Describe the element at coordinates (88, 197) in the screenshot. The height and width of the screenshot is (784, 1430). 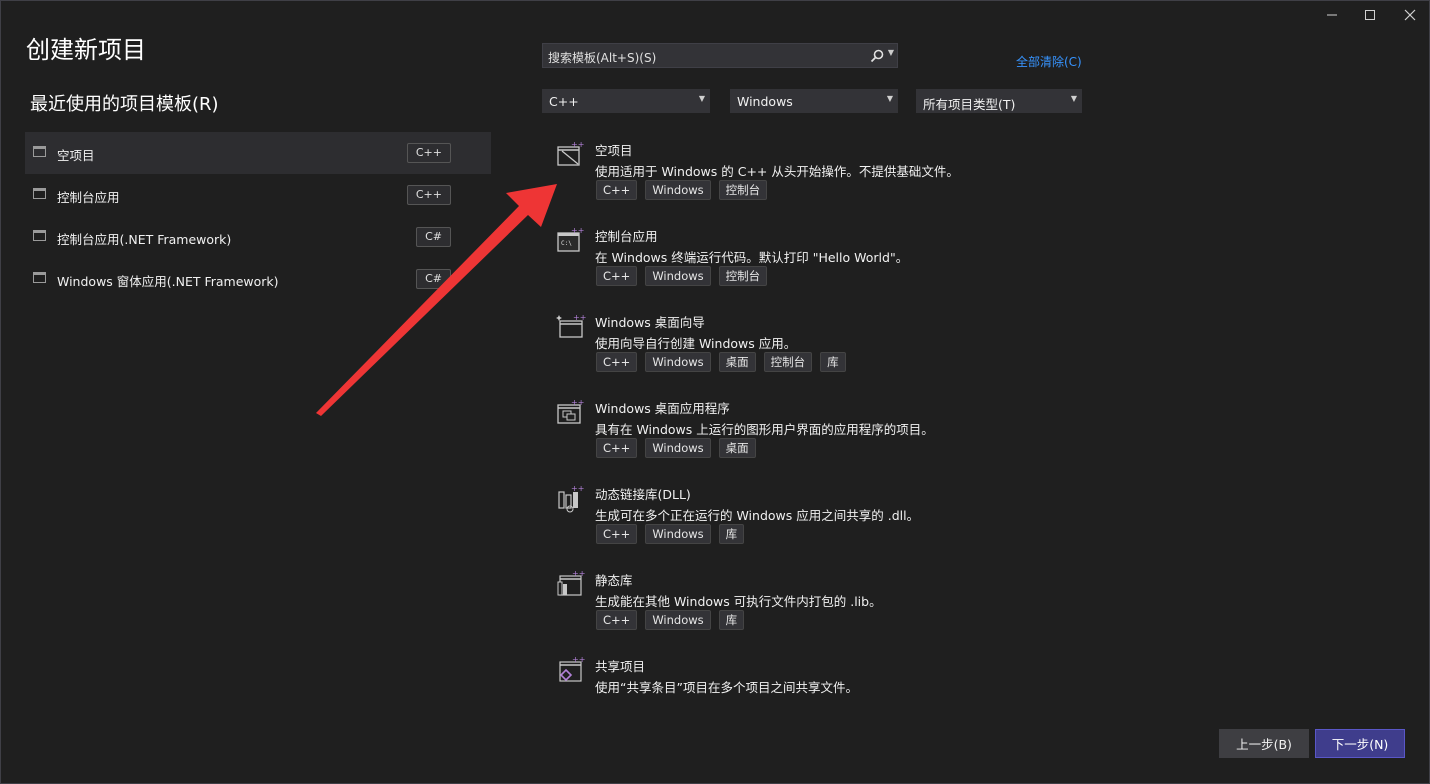
I see `recent-item-label: 控制台应用` at that location.